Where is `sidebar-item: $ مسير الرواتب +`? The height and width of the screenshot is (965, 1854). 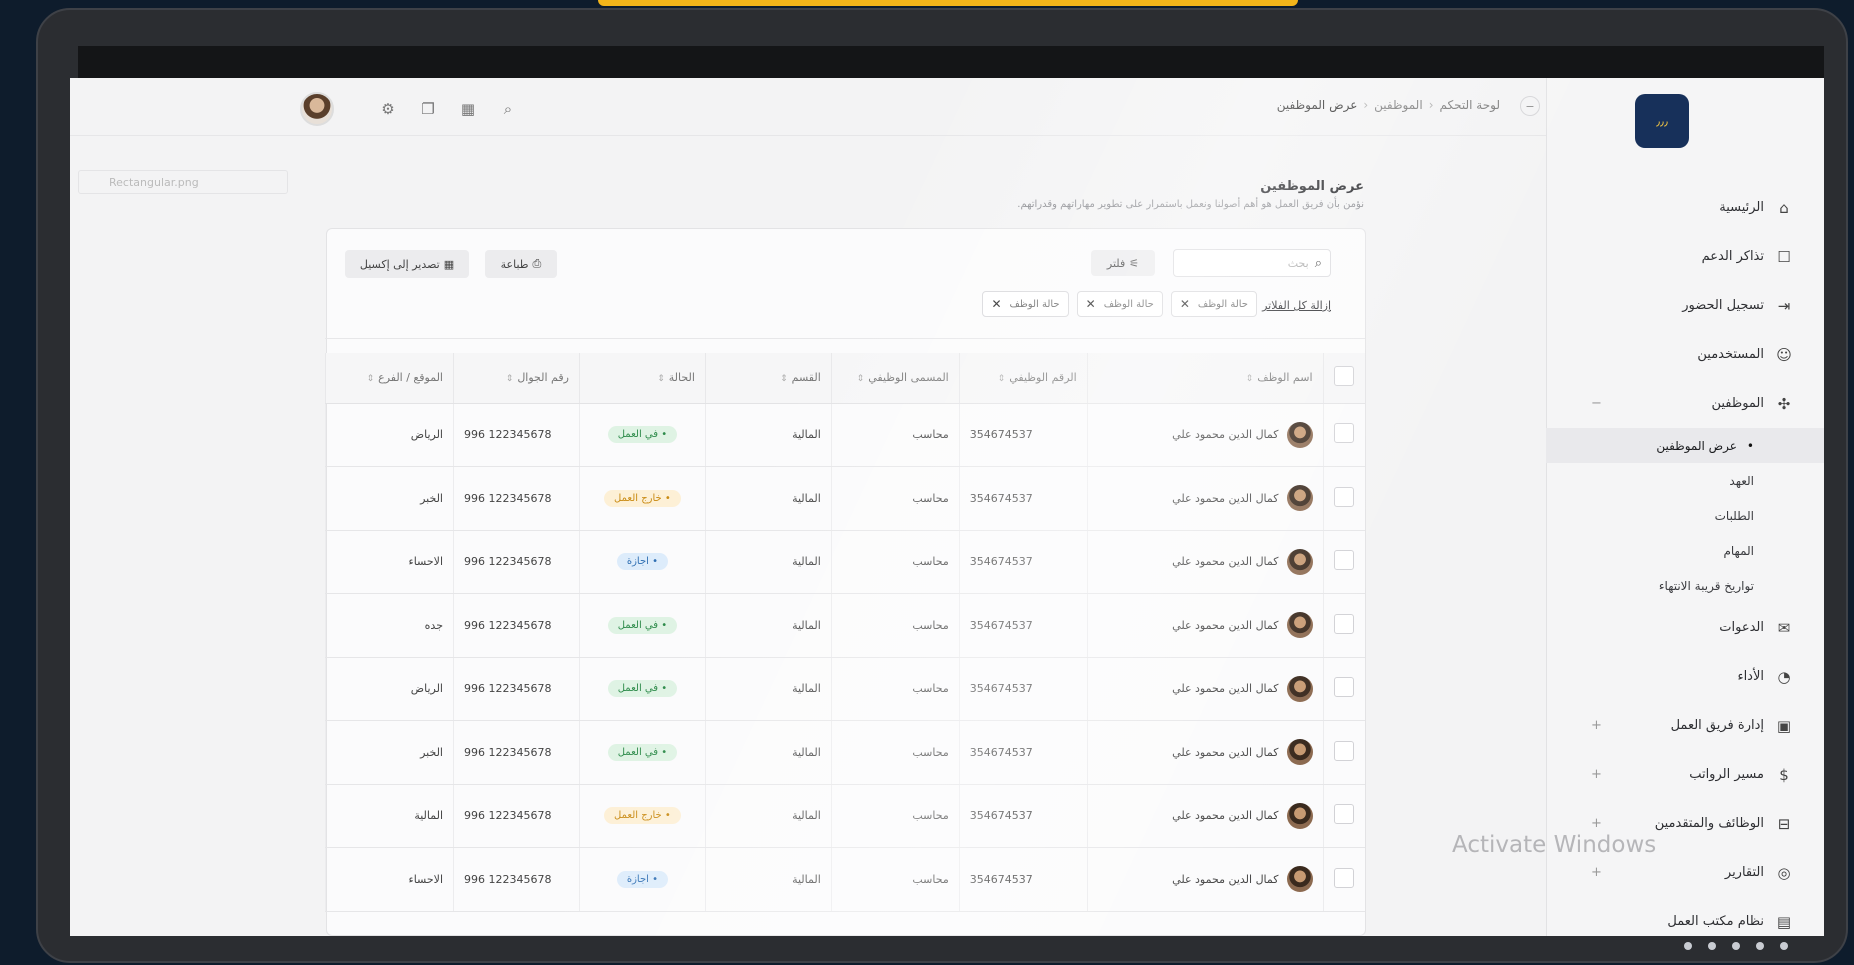
sidebar-item: $ مسير الرواتب + is located at coordinates (1685, 774).